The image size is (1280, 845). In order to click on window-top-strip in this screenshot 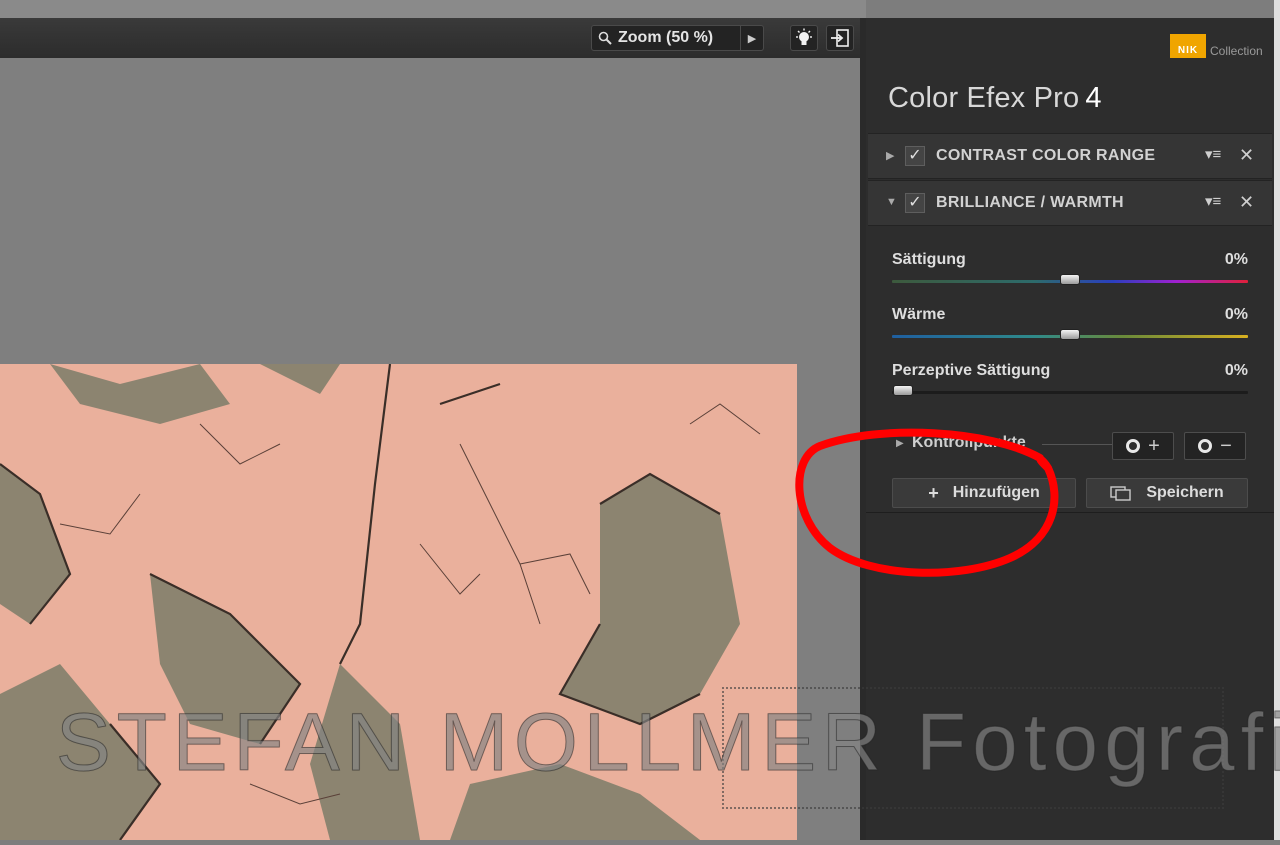, I will do `click(433, 9)`.